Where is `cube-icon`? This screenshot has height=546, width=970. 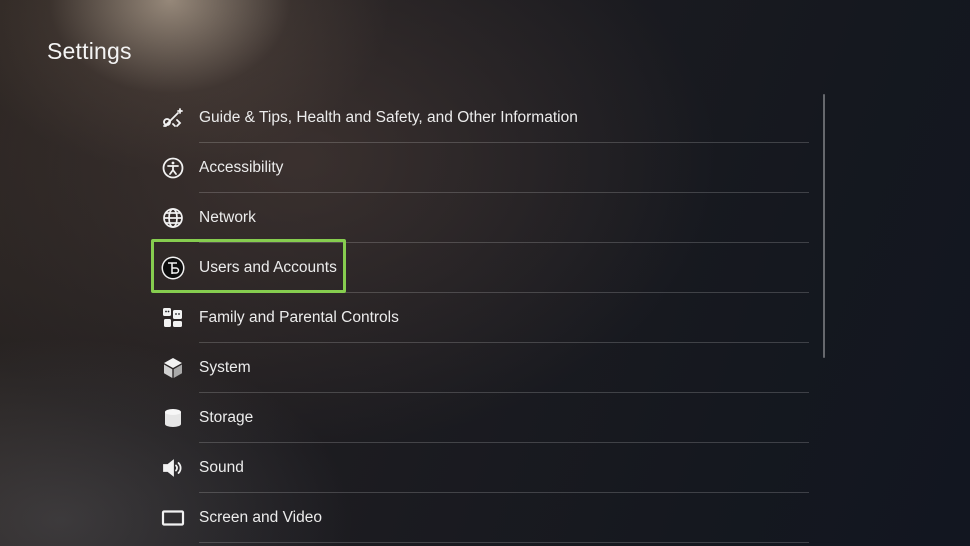
cube-icon is located at coordinates (173, 368).